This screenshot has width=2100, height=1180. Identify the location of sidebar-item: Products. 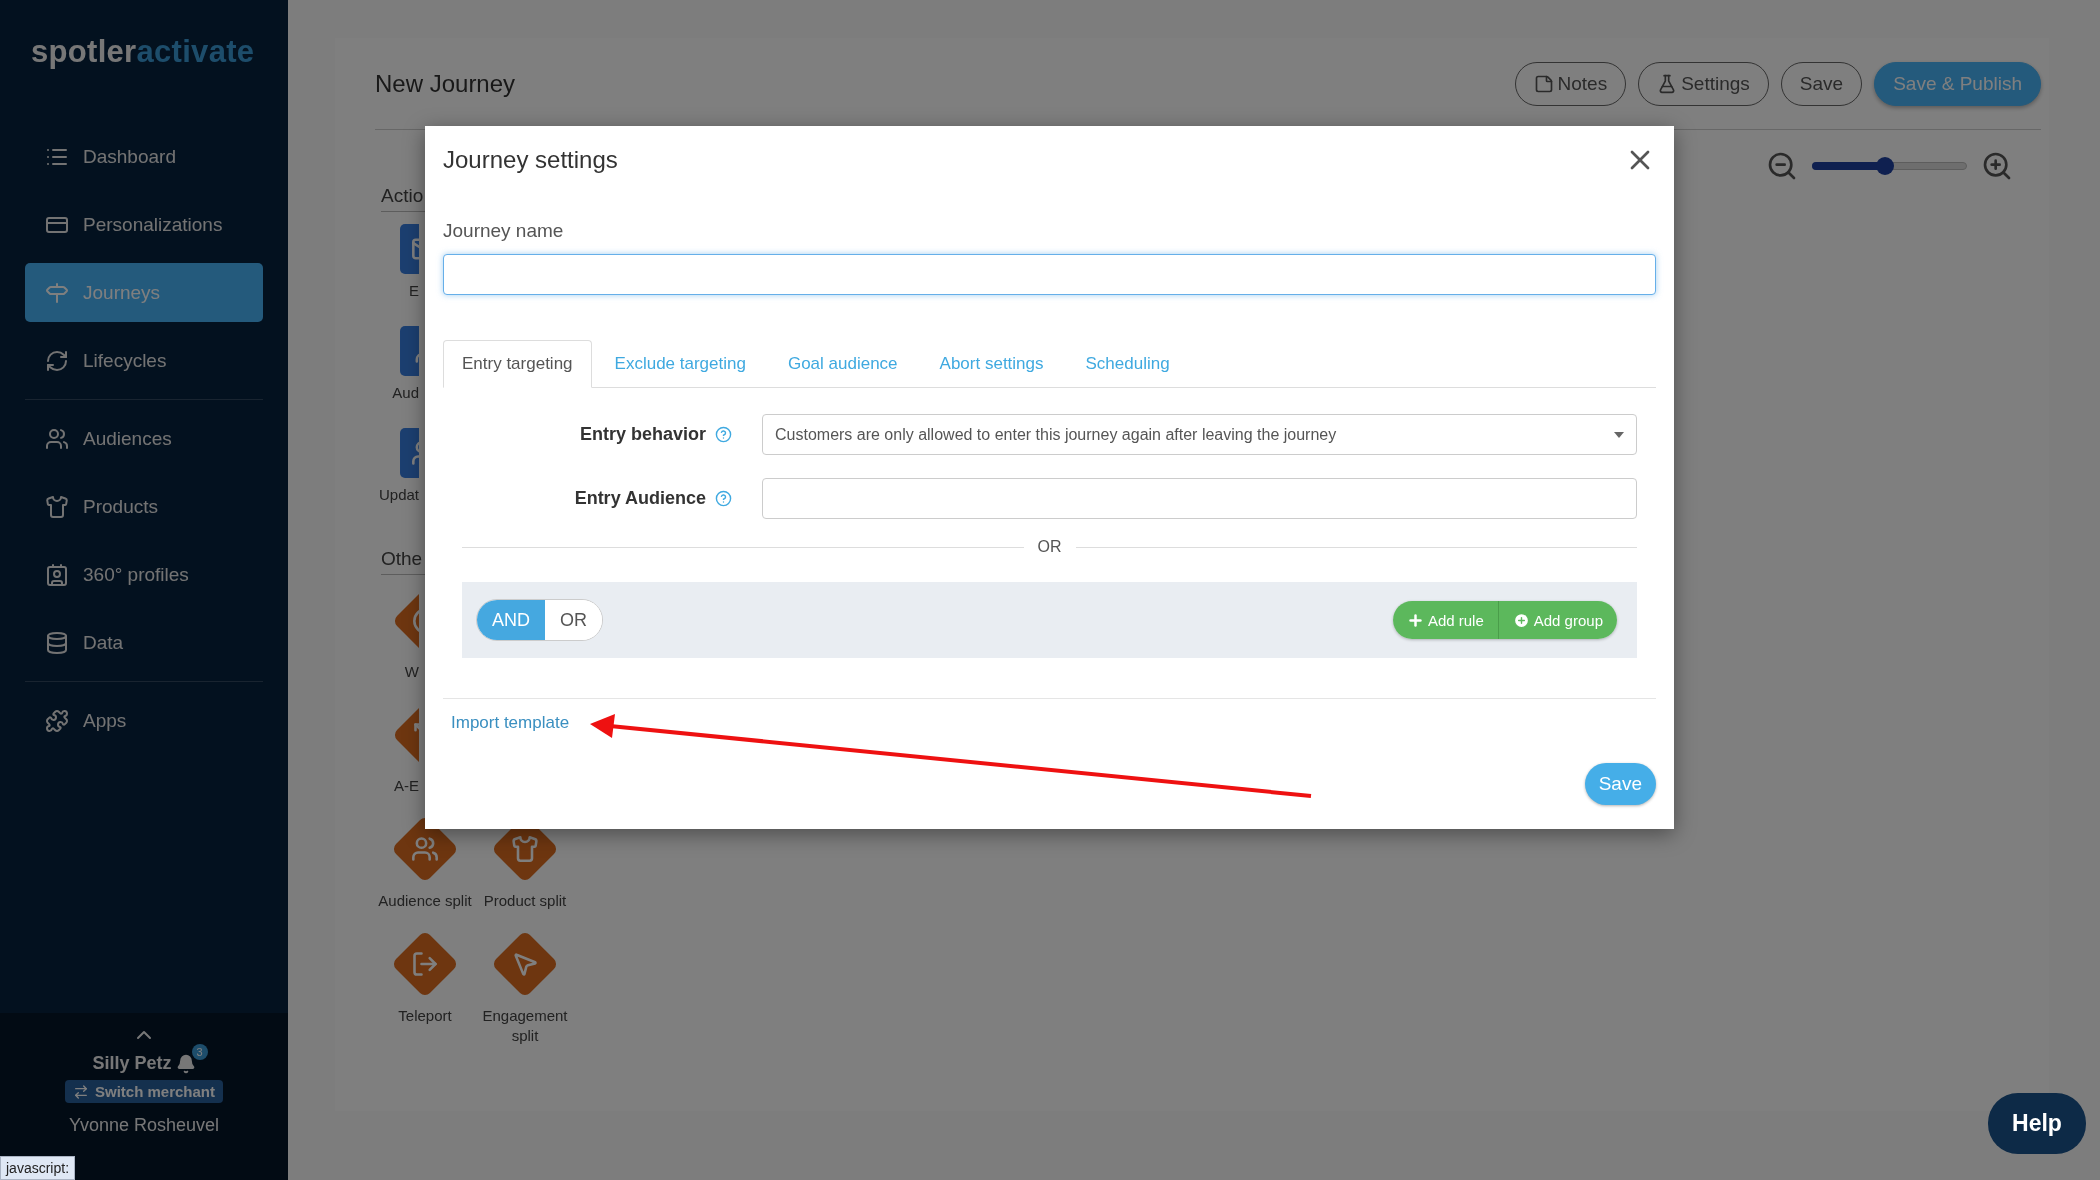
(144, 506).